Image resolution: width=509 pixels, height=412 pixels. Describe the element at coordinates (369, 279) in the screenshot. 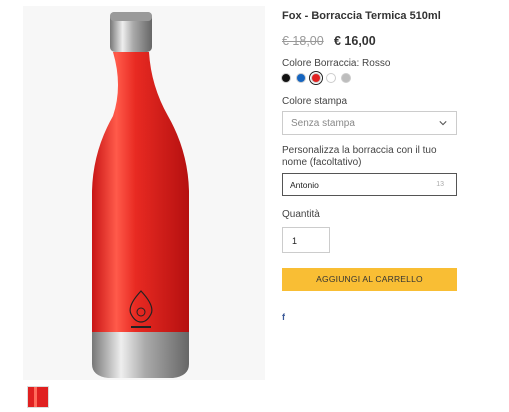

I see `add-to-cart-button: AGGIUNGI AL CARRELLO` at that location.